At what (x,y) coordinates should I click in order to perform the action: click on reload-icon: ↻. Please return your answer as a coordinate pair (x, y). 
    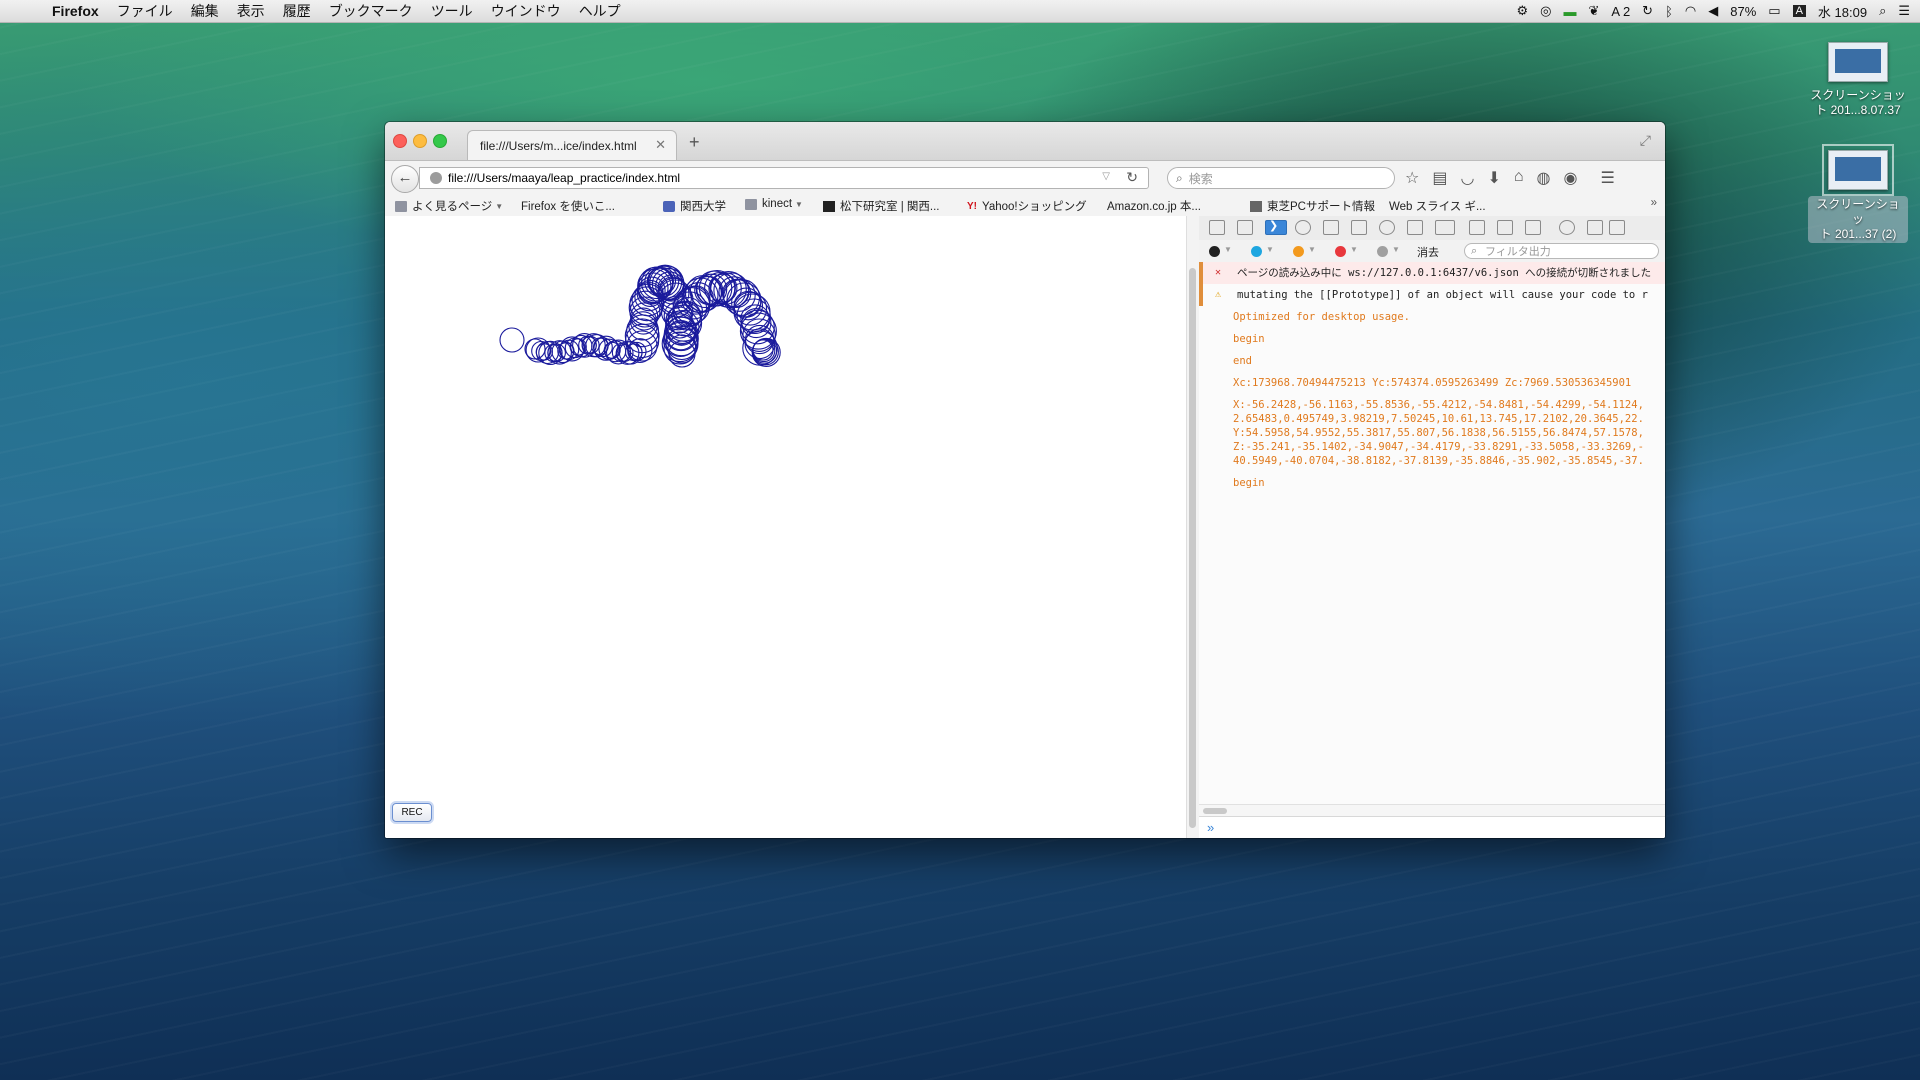
    Looking at the image, I should click on (1132, 177).